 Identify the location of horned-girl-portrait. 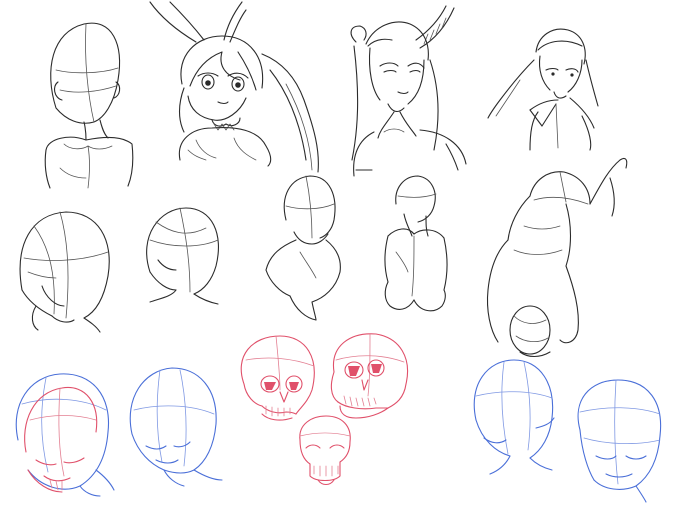
(408, 91).